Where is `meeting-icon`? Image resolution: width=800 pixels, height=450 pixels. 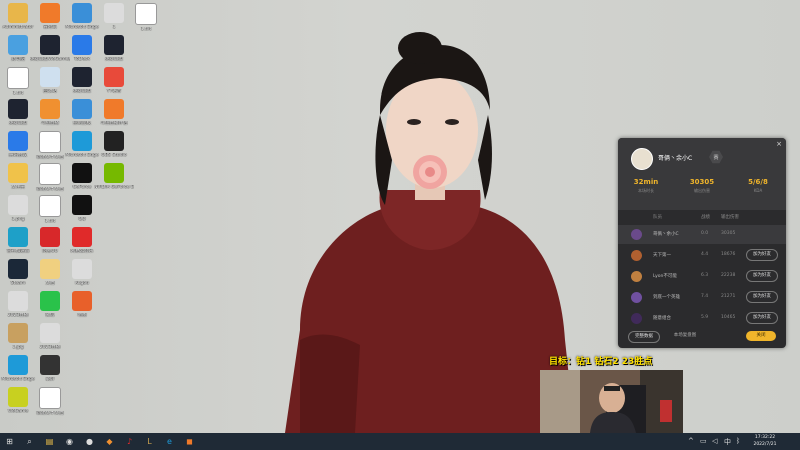 meeting-icon is located at coordinates (18, 141).